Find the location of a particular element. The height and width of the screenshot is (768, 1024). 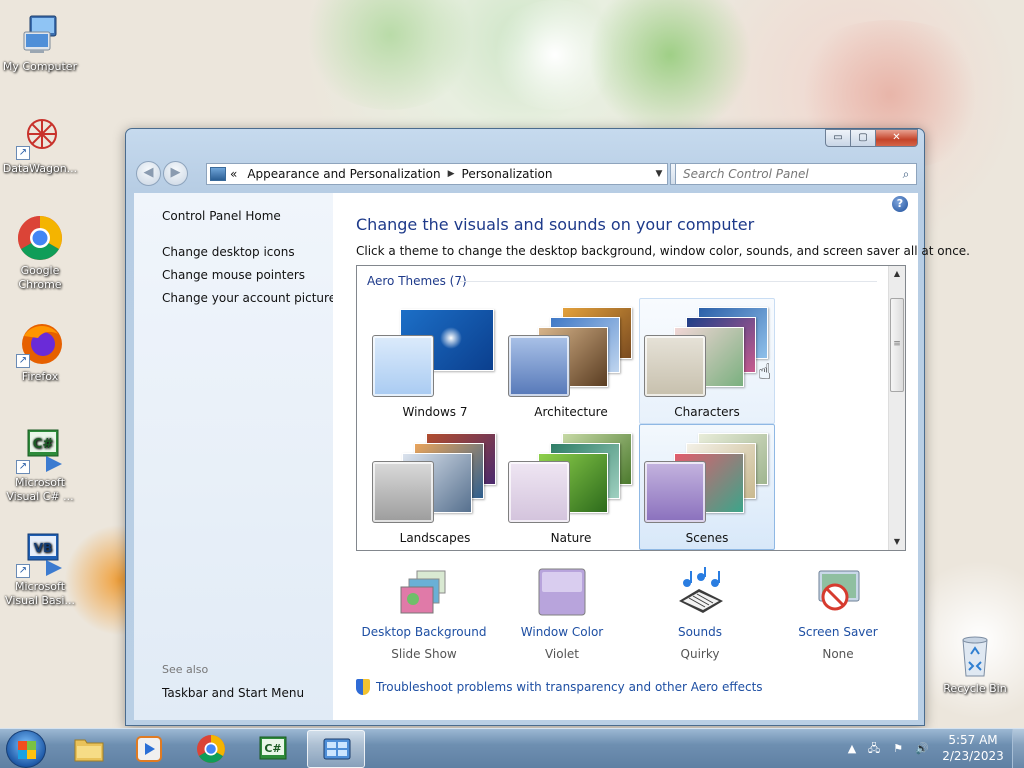

aero-themes-group-header: Aero Themes (7) is located at coordinates (417, 281).